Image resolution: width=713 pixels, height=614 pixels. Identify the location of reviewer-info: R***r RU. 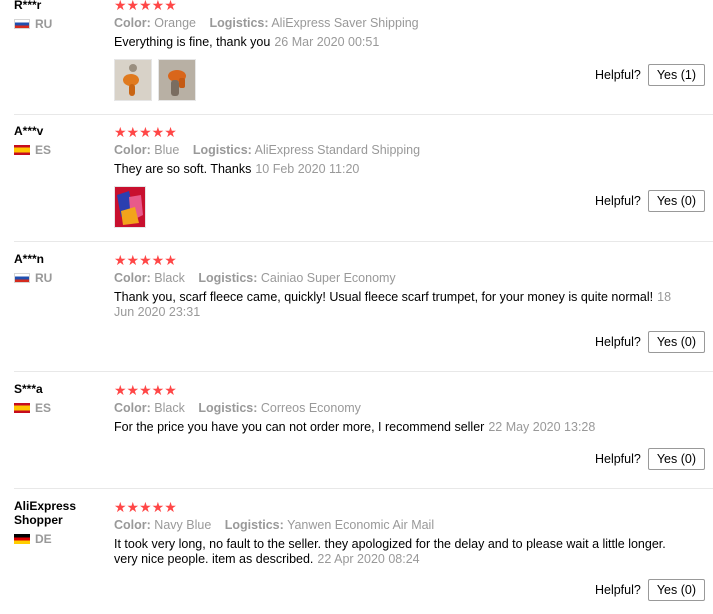
(61, 15).